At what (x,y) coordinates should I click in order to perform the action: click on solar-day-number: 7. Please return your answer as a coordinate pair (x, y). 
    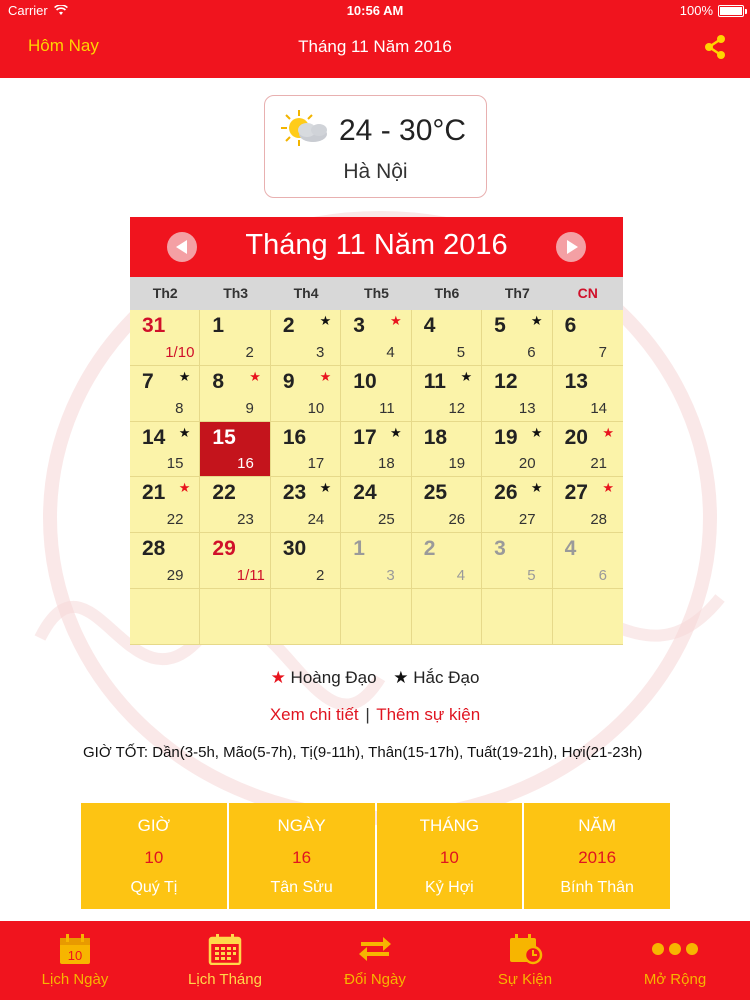
    Looking at the image, I should click on (148, 381).